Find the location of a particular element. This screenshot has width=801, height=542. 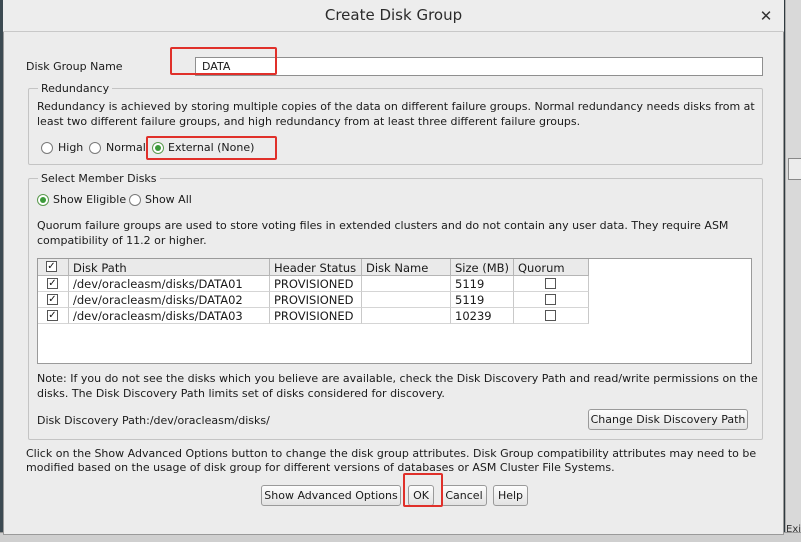

change-discovery-path-button: Change Disk Discovery Path is located at coordinates (668, 419).